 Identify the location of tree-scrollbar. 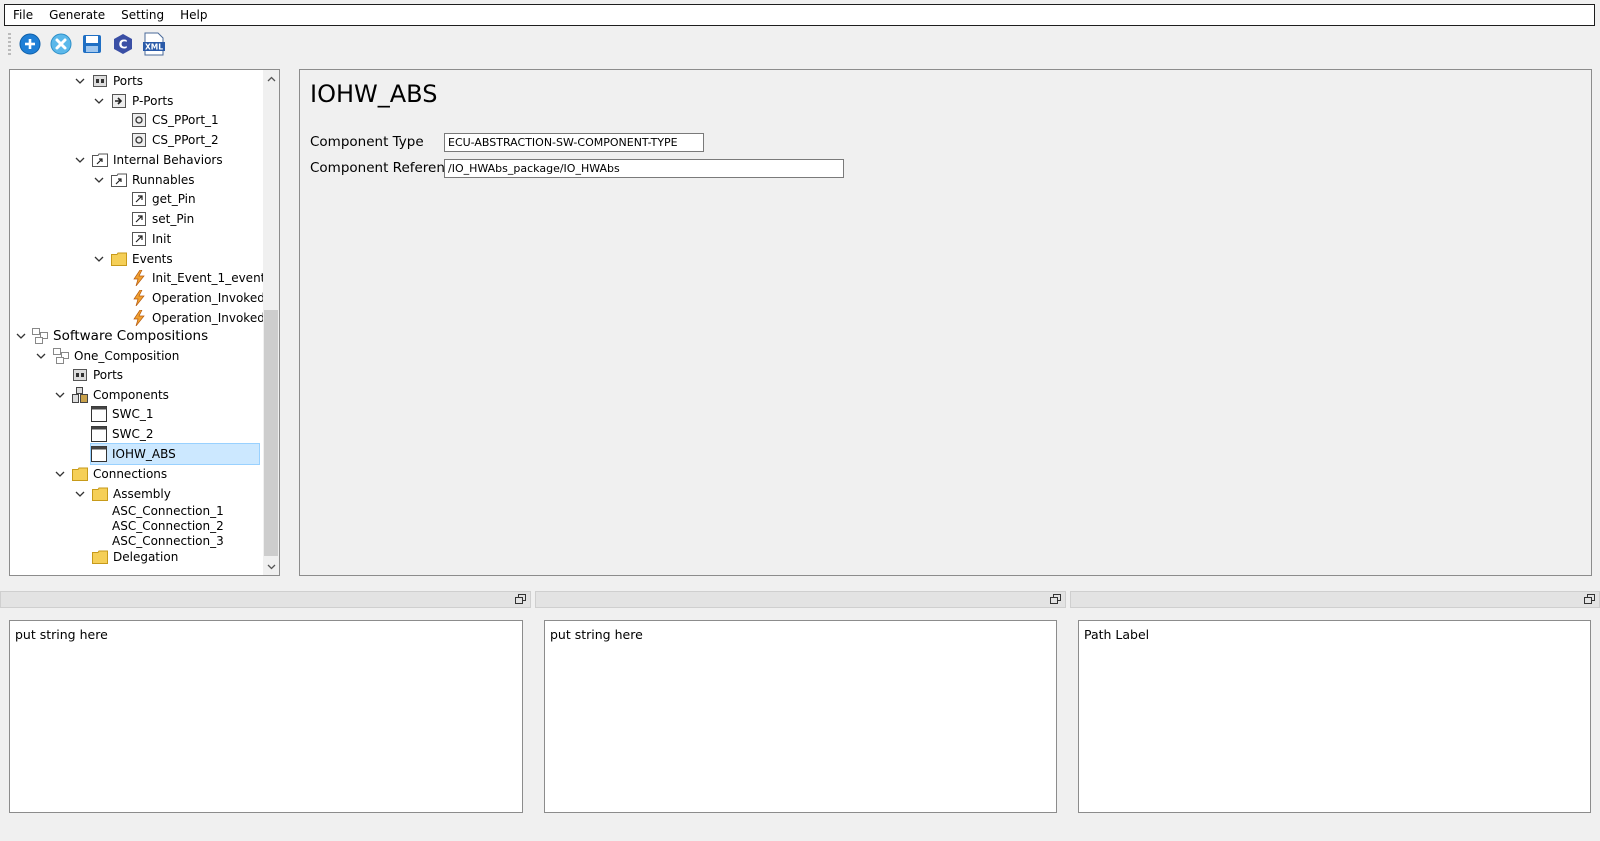
(271, 322).